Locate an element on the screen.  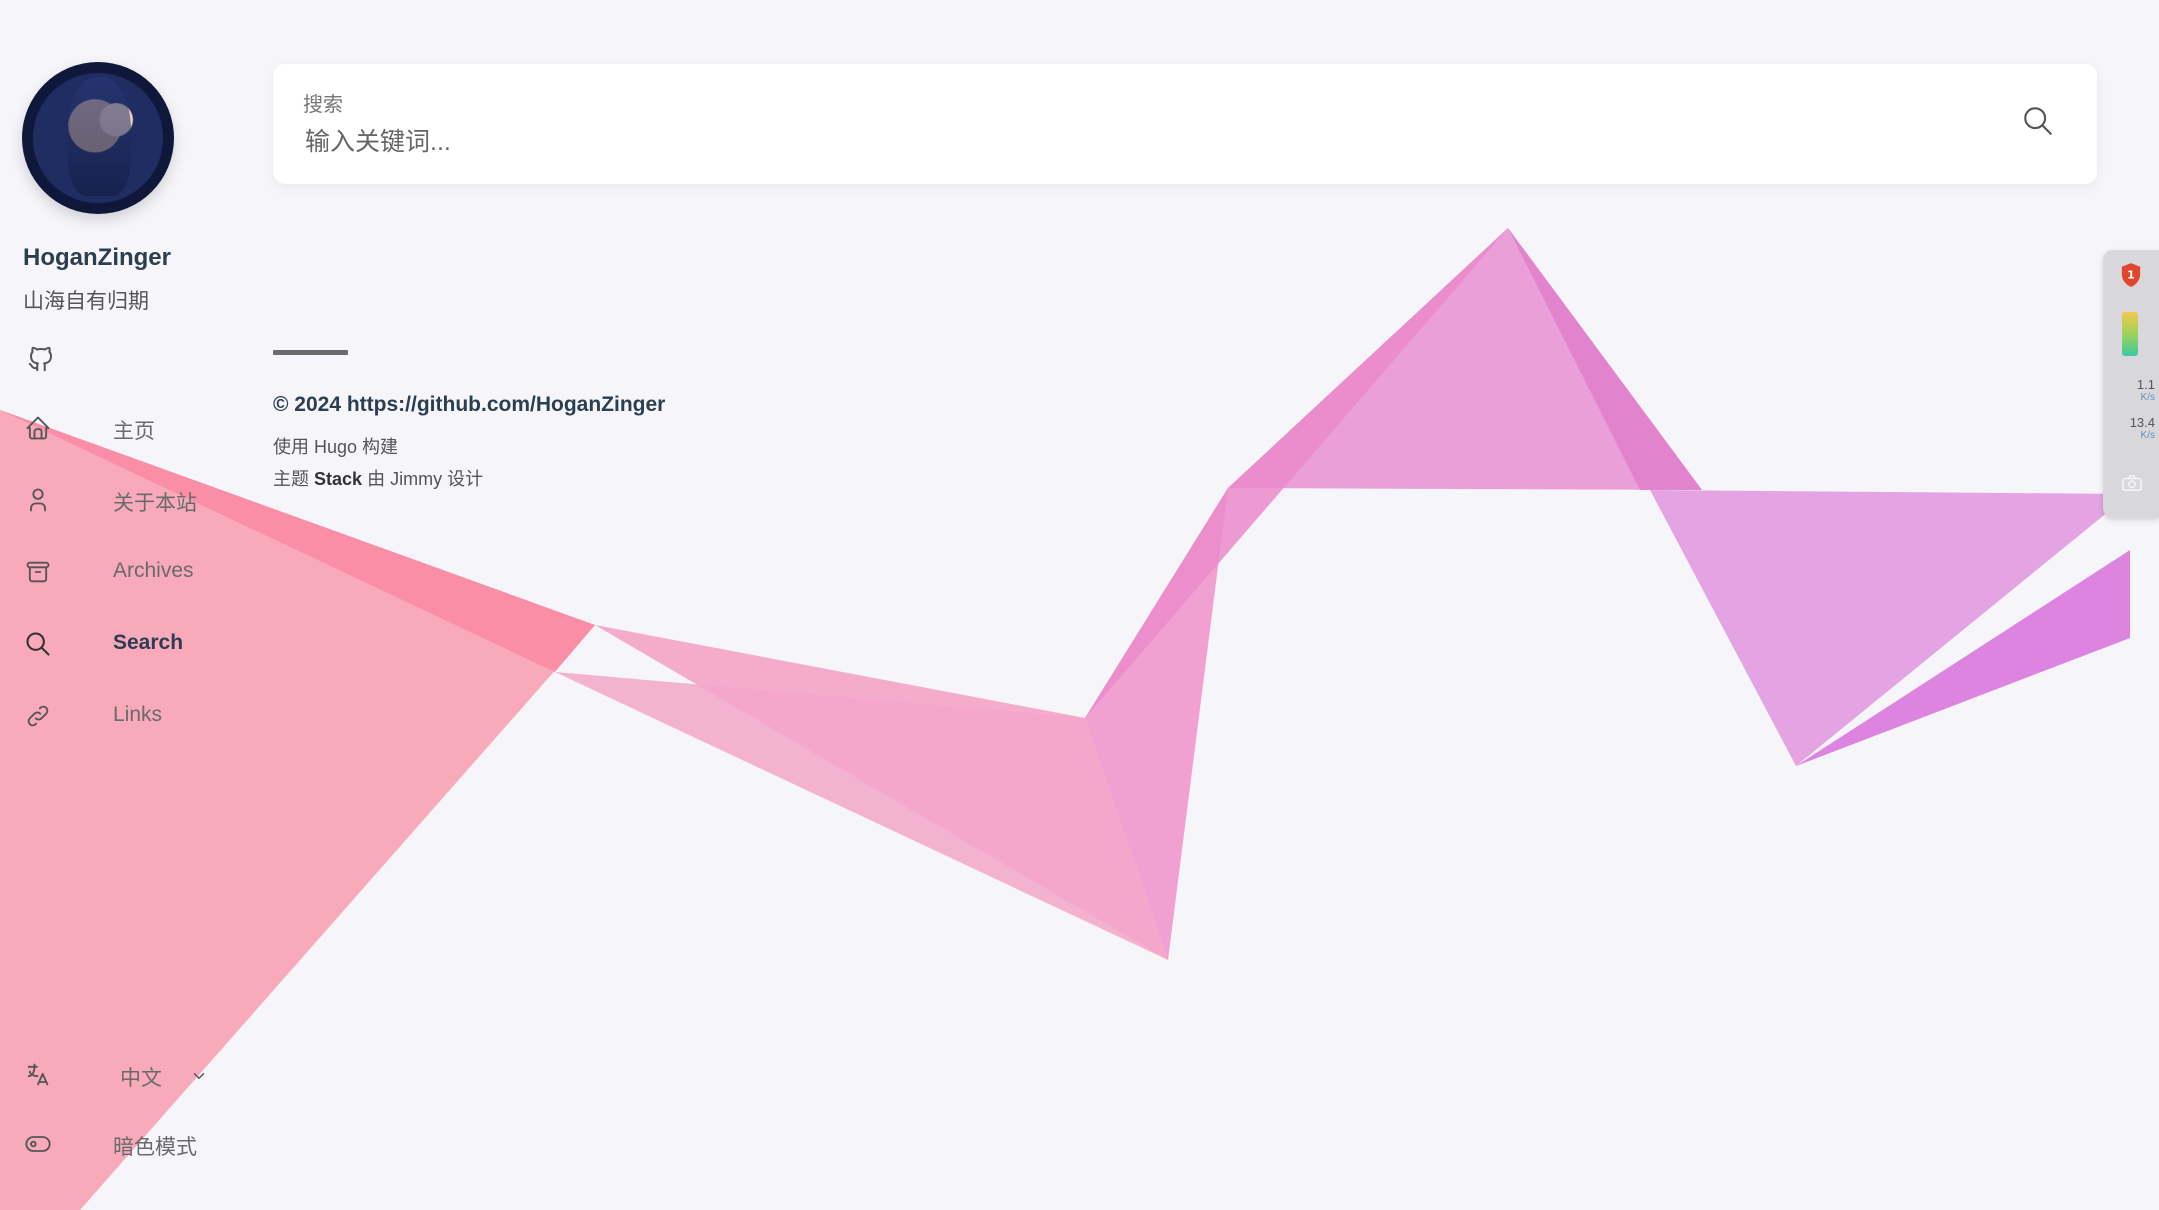
menu-label-archives: Archives is located at coordinates (153, 570).